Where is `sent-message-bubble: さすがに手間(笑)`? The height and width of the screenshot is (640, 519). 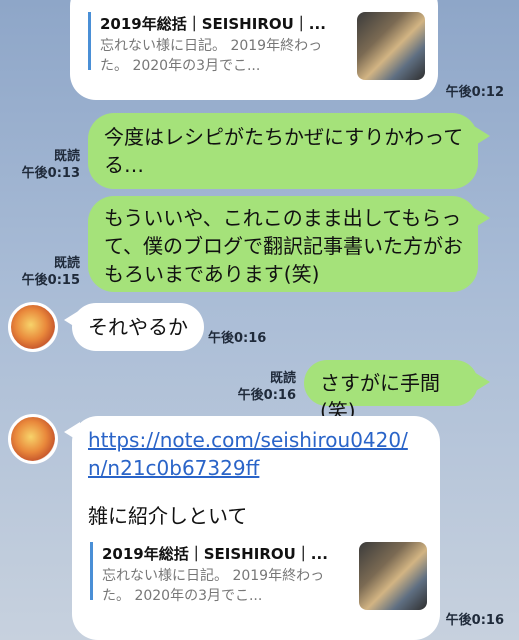 sent-message-bubble: さすがに手間(笑) is located at coordinates (391, 391).